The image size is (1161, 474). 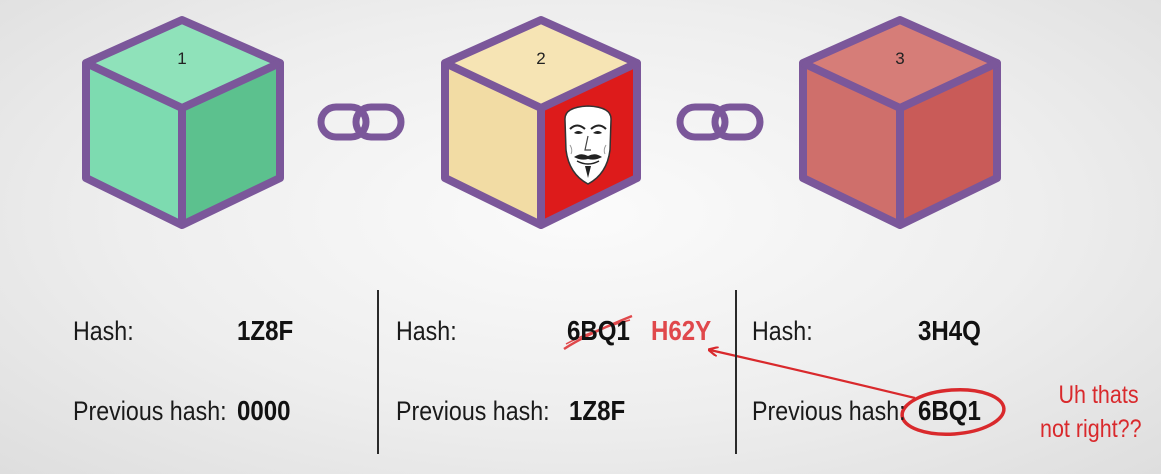 What do you see at coordinates (540, 58) in the screenshot?
I see `block-2-number: 2` at bounding box center [540, 58].